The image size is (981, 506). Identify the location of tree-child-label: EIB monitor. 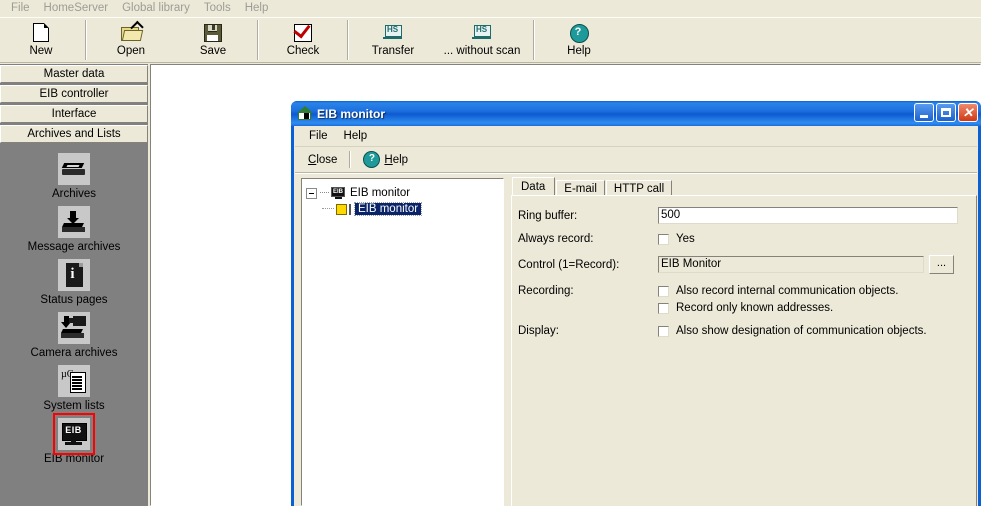
(388, 209).